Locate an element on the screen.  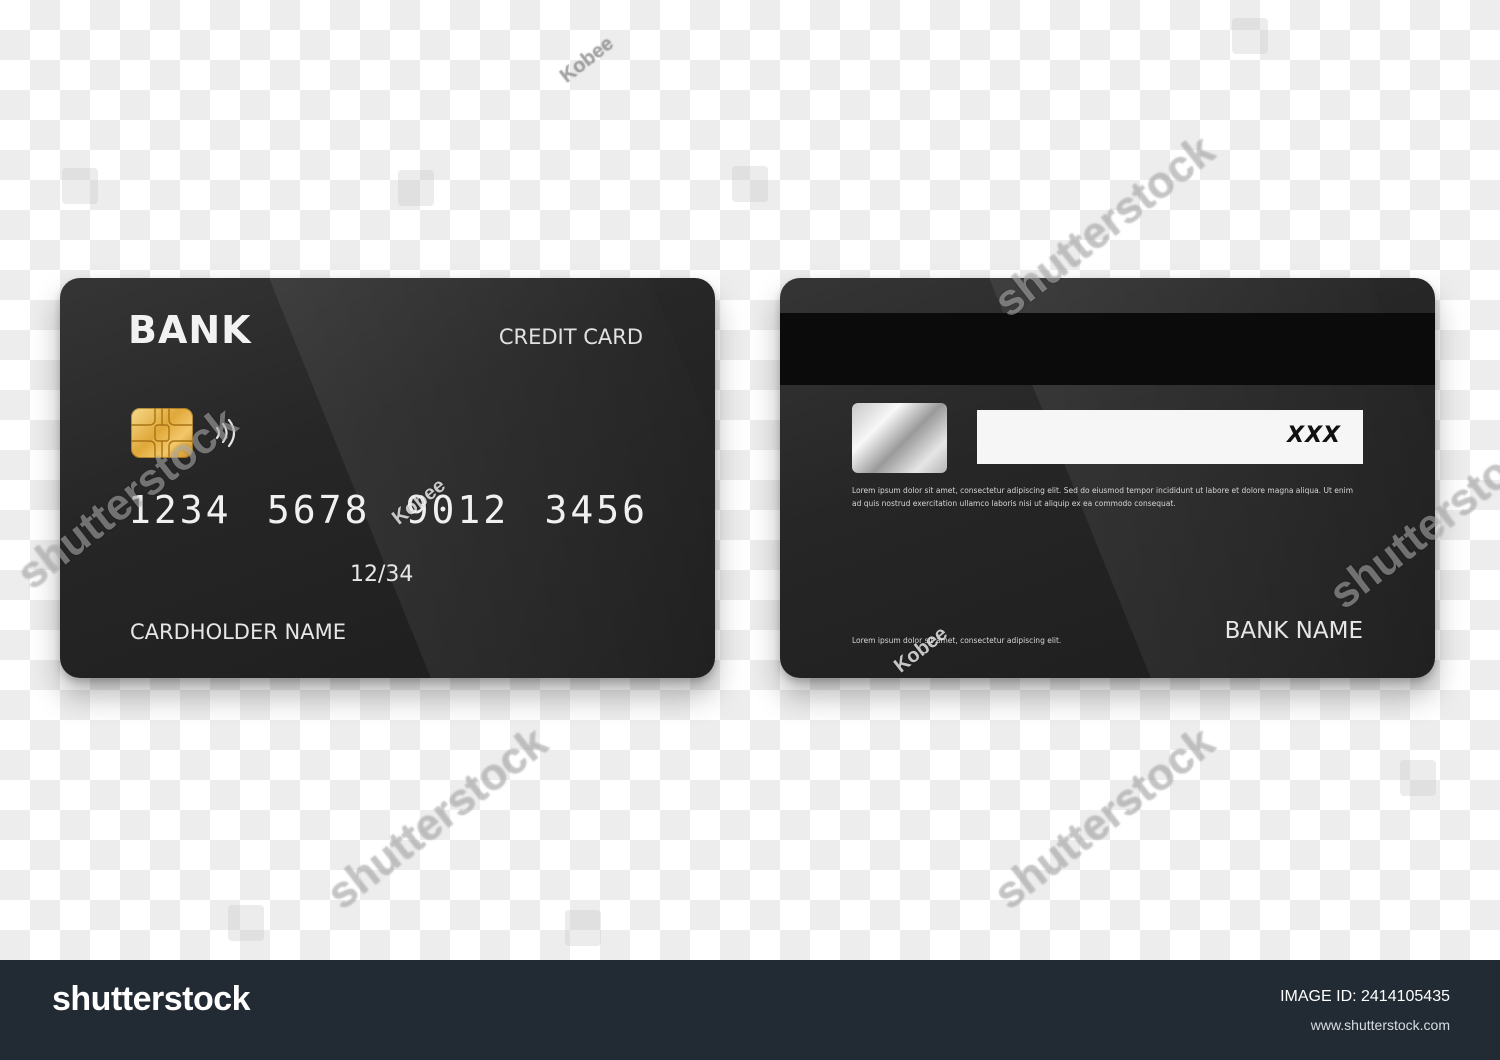
bank-logo: BANK is located at coordinates (190, 330).